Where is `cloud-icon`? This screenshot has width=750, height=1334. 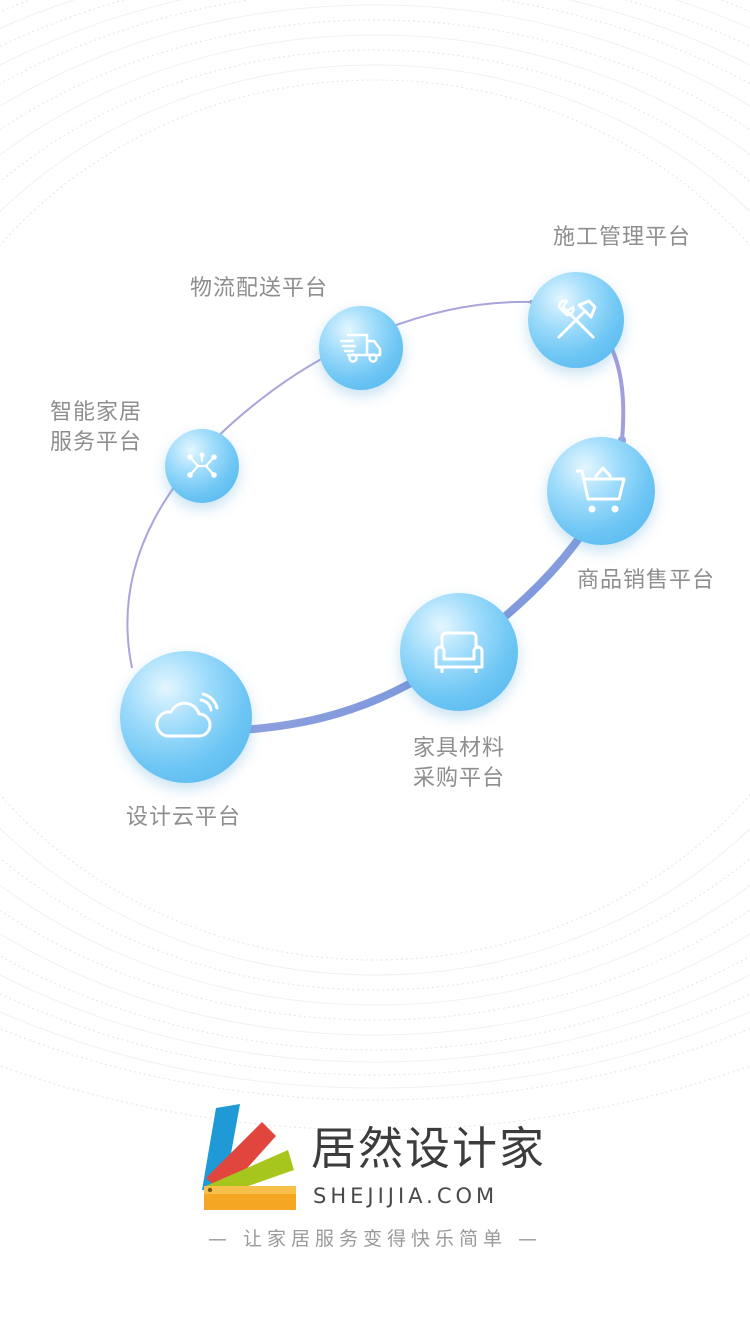 cloud-icon is located at coordinates (187, 715).